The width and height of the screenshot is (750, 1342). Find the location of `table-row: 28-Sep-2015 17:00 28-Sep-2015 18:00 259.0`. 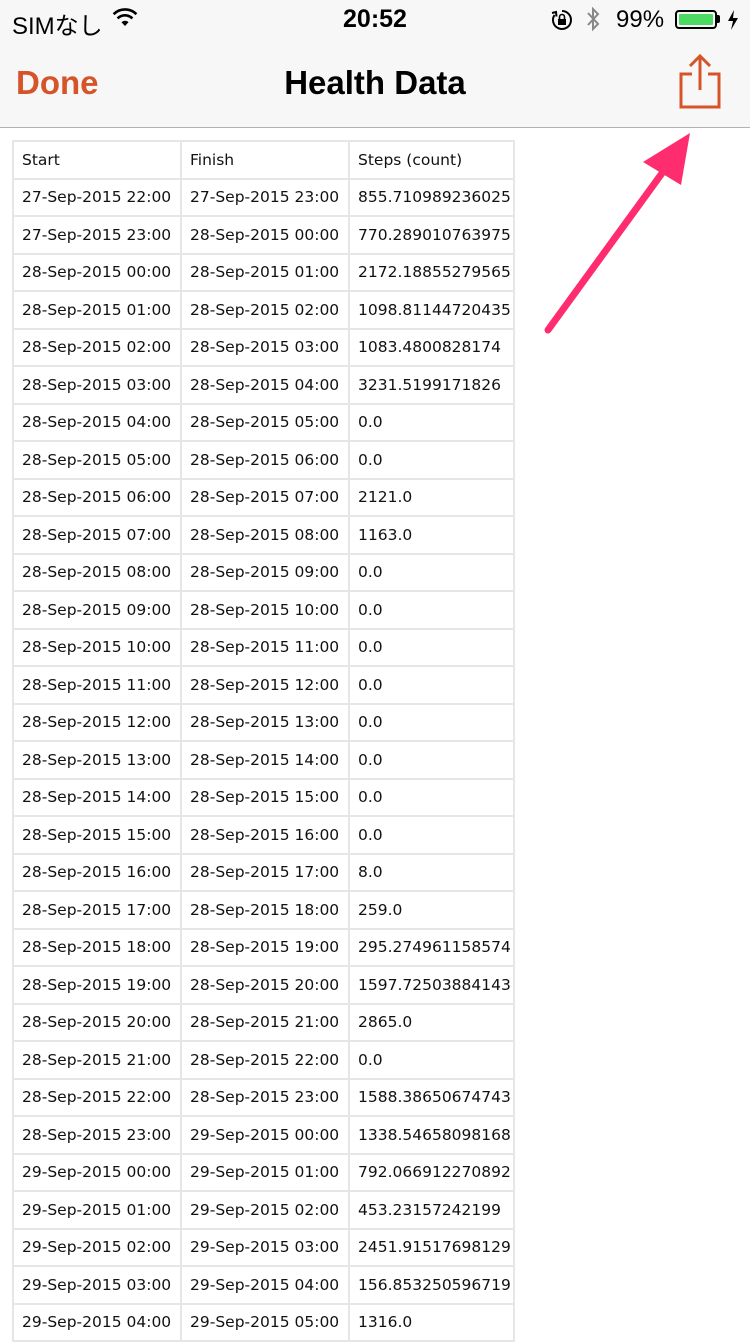

table-row: 28-Sep-2015 17:00 28-Sep-2015 18:00 259.0 is located at coordinates (263, 910).